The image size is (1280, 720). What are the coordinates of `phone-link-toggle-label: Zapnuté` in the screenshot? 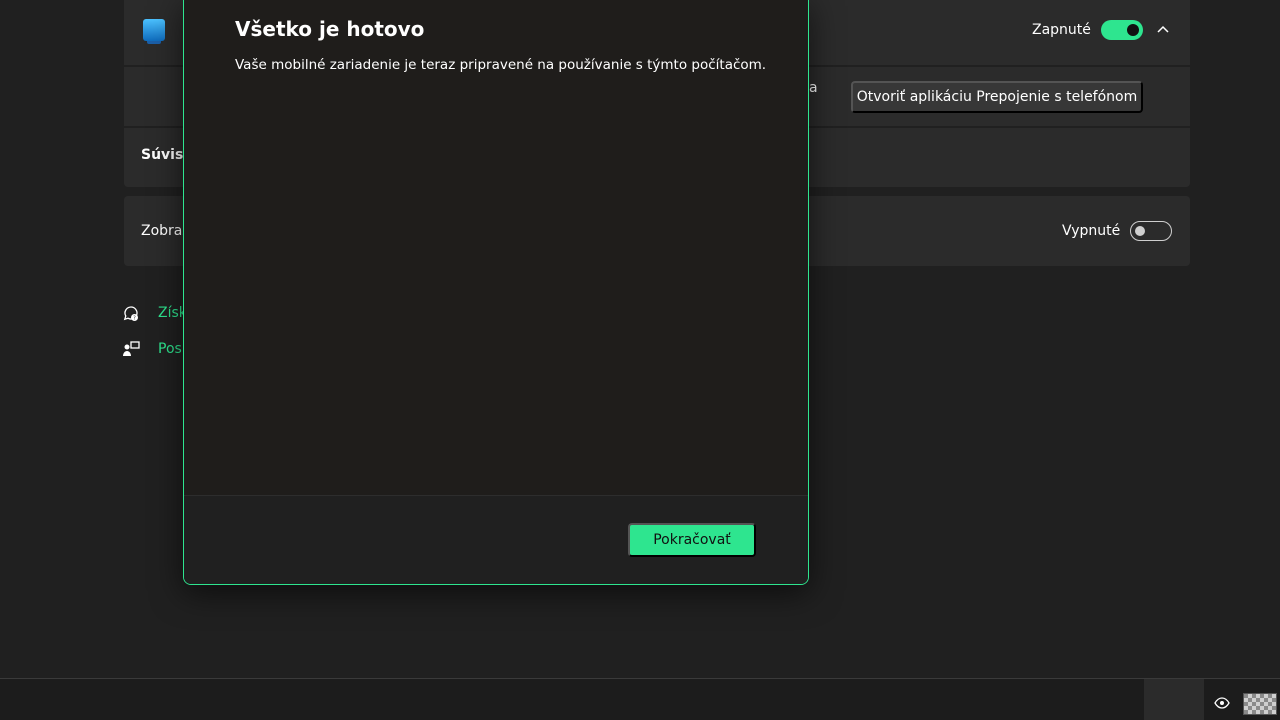 It's located at (1061, 30).